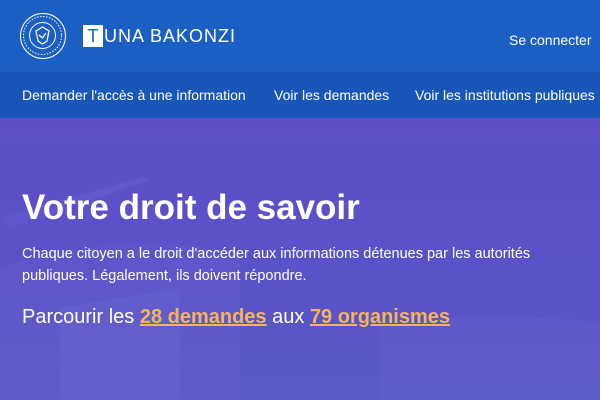 This screenshot has height=400, width=600. I want to click on organisms-count-link: 79 organismes, so click(380, 317).